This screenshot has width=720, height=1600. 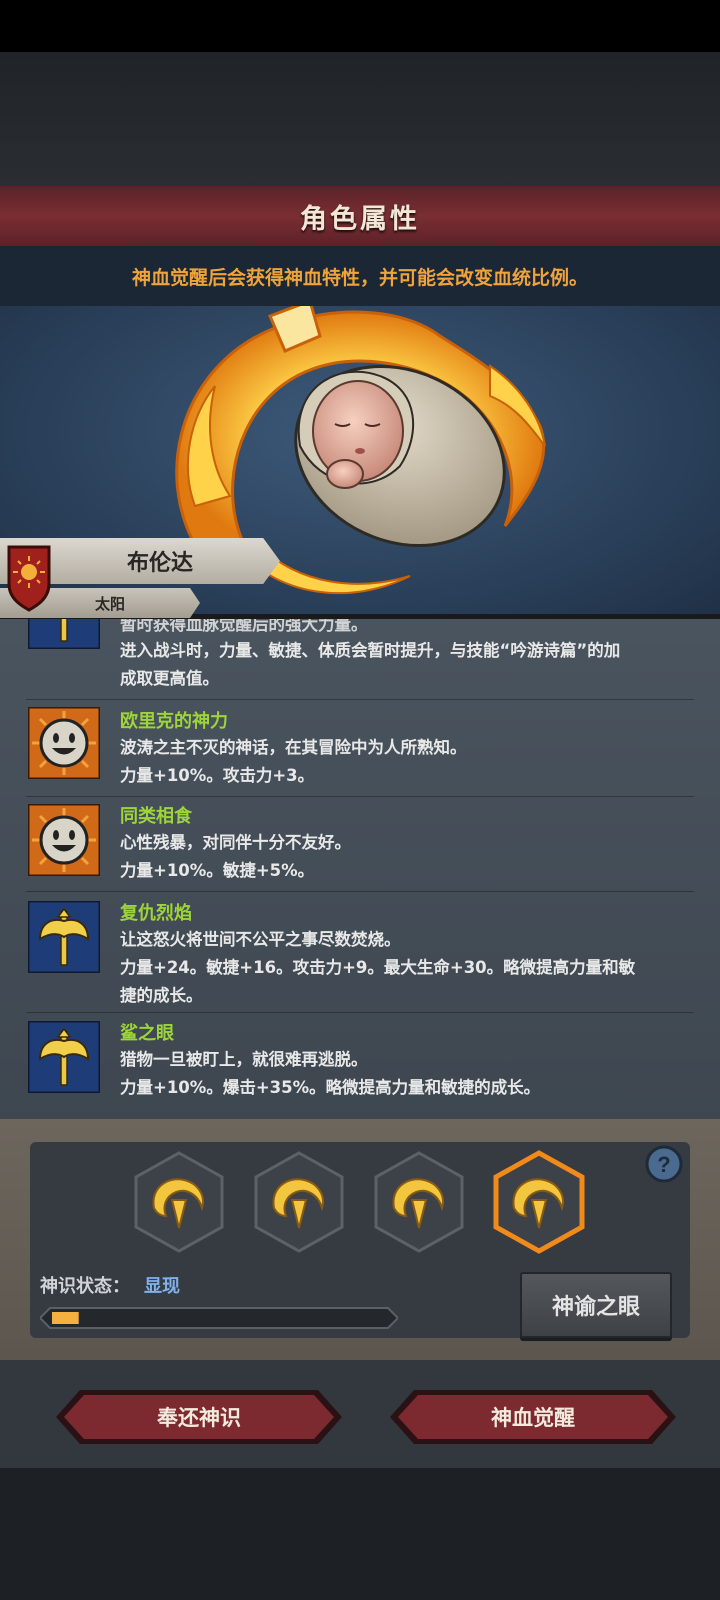 I want to click on trait-stats: 力量+10%。攻击力+3。, so click(x=217, y=775).